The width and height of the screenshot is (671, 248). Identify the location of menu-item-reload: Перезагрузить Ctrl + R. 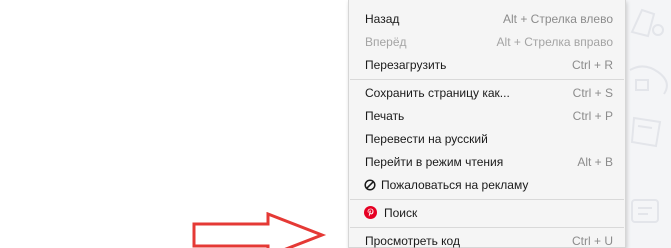
(487, 65).